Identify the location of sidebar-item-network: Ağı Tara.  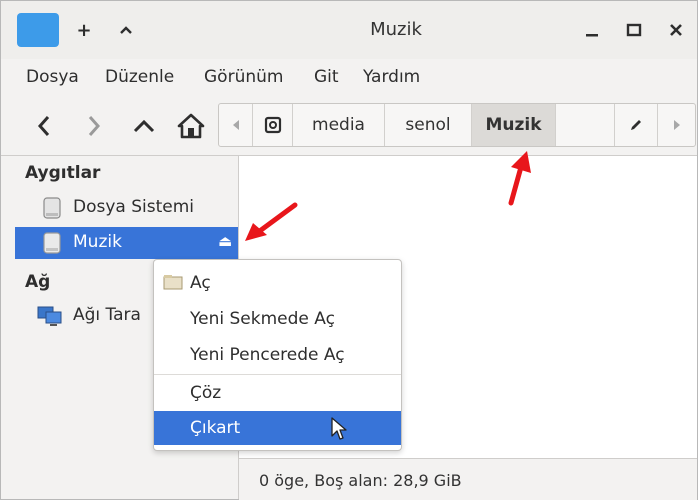
(83, 316).